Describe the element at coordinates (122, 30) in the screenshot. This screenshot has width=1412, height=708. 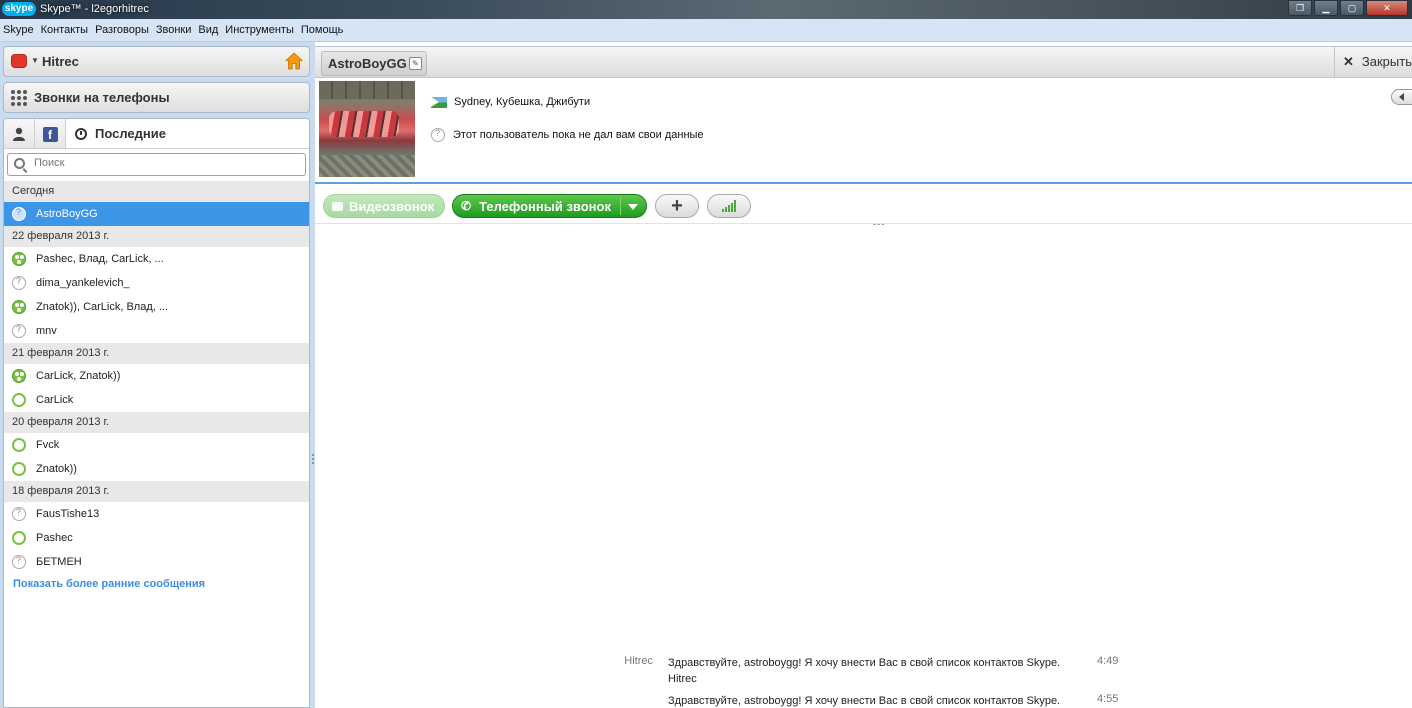
I see `menu-conversations: Разговоры` at that location.